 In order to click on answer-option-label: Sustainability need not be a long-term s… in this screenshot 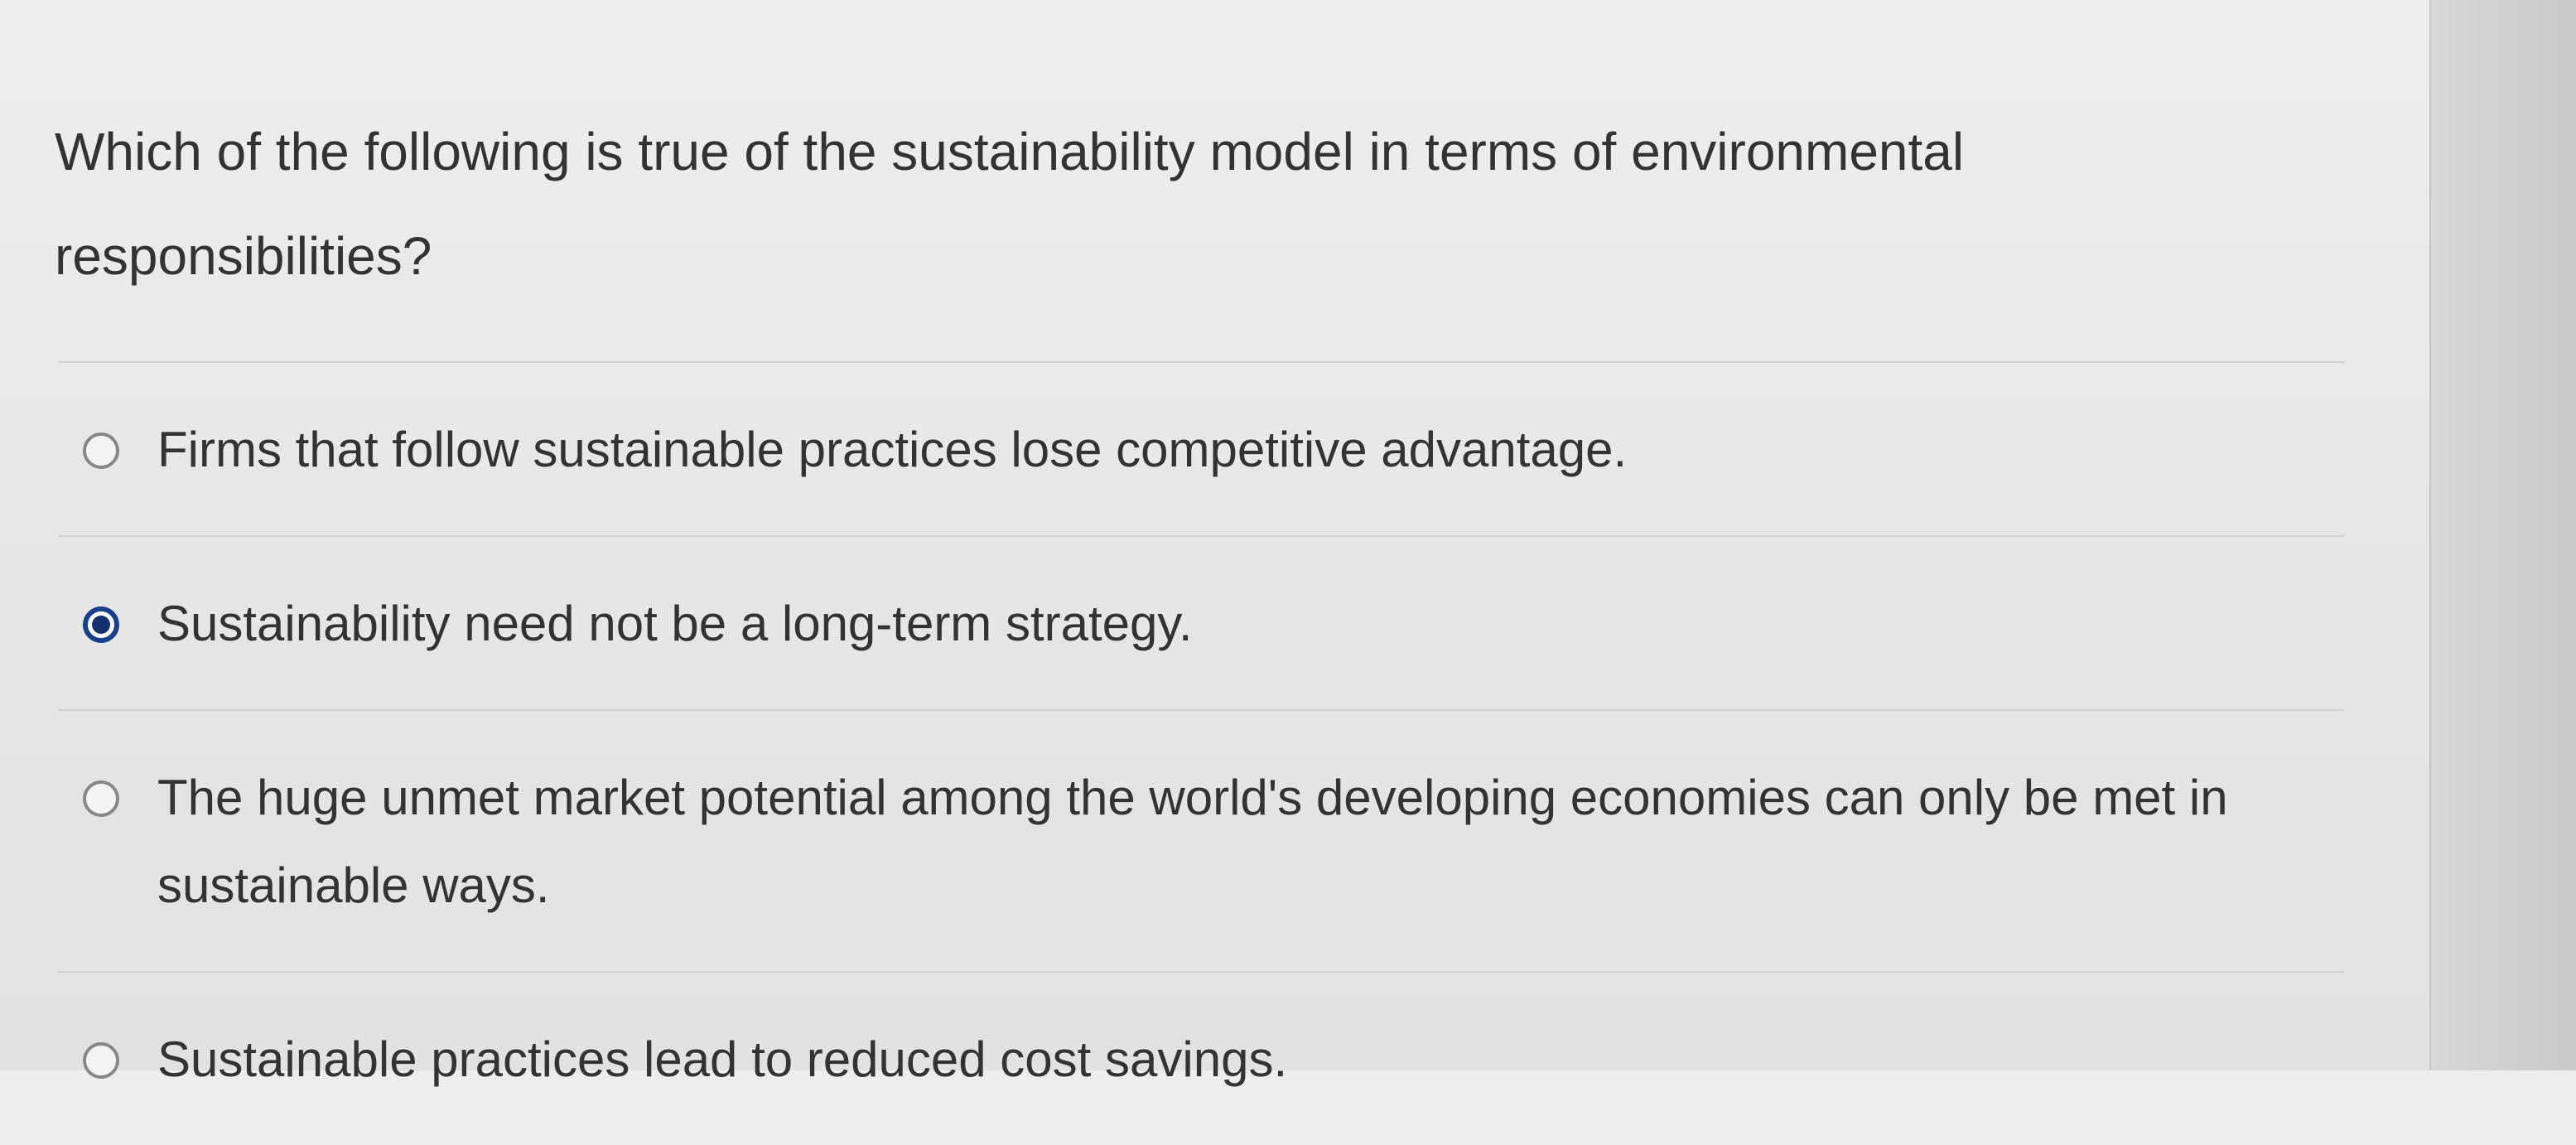, I will do `click(675, 623)`.